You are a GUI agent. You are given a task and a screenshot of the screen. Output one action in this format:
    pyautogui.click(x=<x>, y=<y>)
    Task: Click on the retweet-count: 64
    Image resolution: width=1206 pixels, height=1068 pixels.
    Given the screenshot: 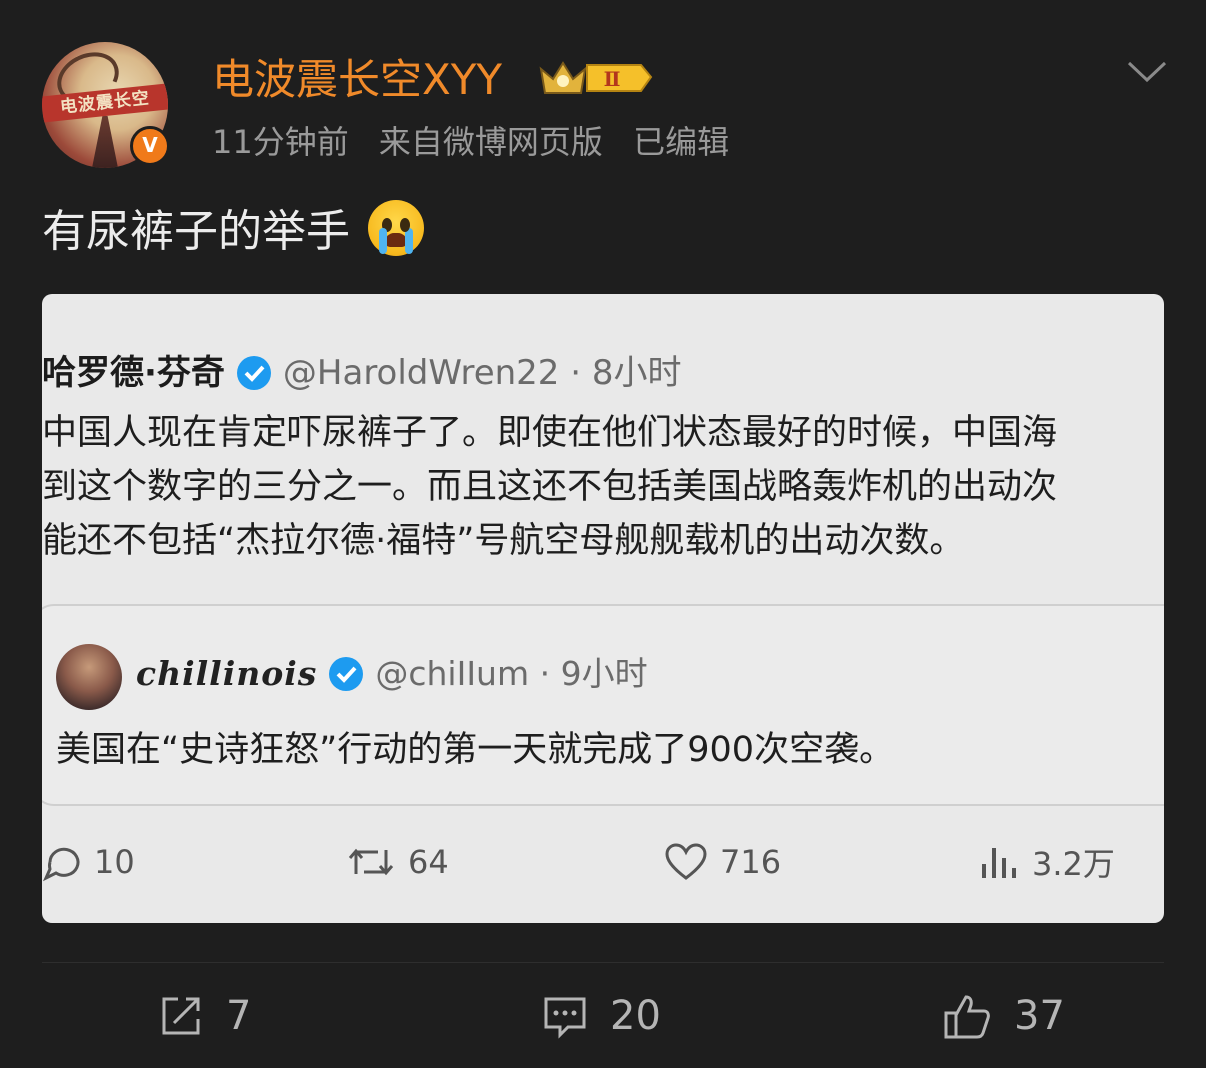 What is the action you would take?
    pyautogui.click(x=428, y=862)
    